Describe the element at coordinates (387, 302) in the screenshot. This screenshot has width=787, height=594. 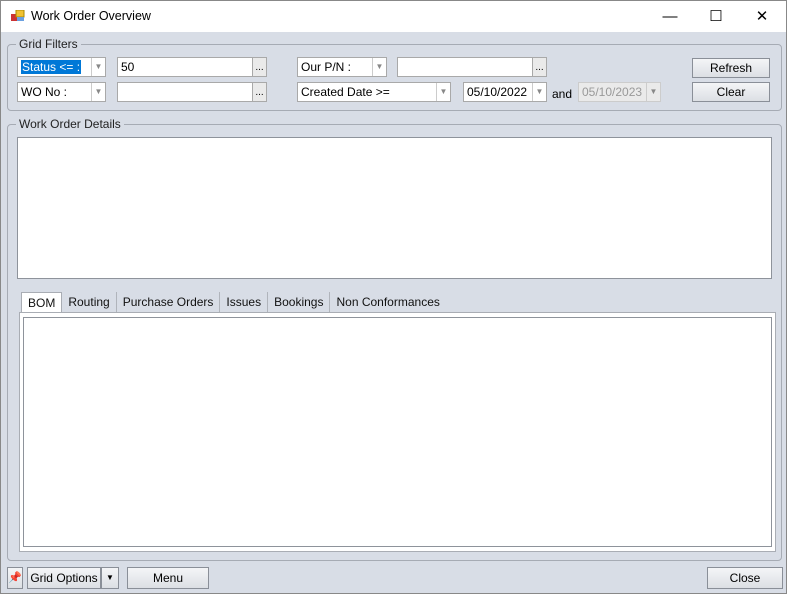
I see `tab-non-conformances: Non Conformances` at that location.